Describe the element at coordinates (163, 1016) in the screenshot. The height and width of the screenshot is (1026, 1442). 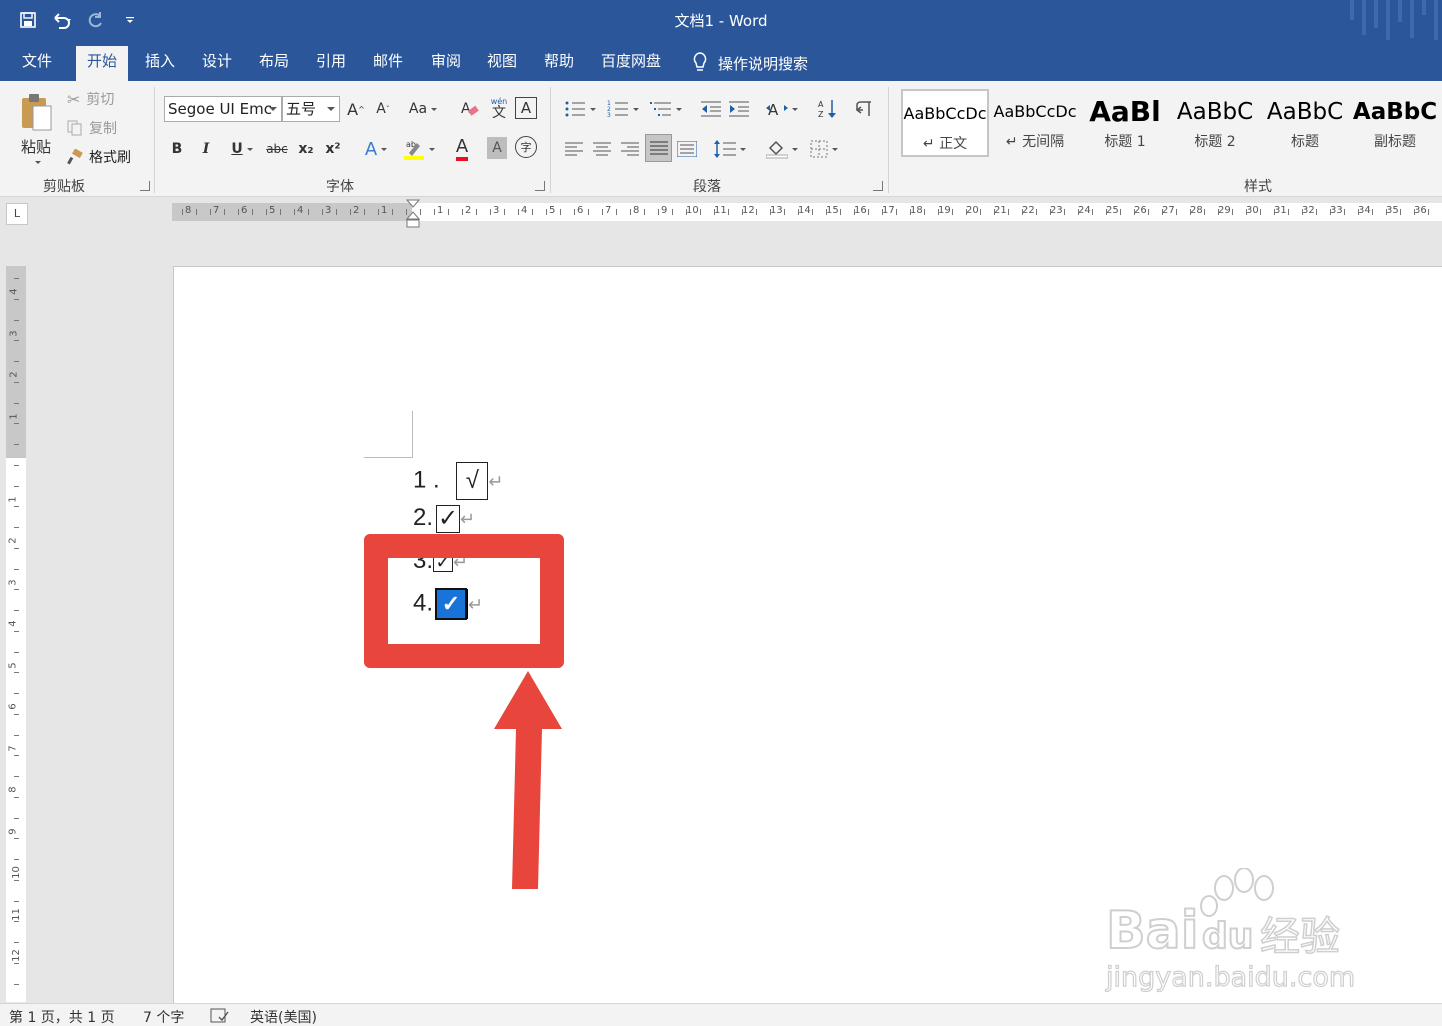
I see `word-count: 7 个字` at that location.